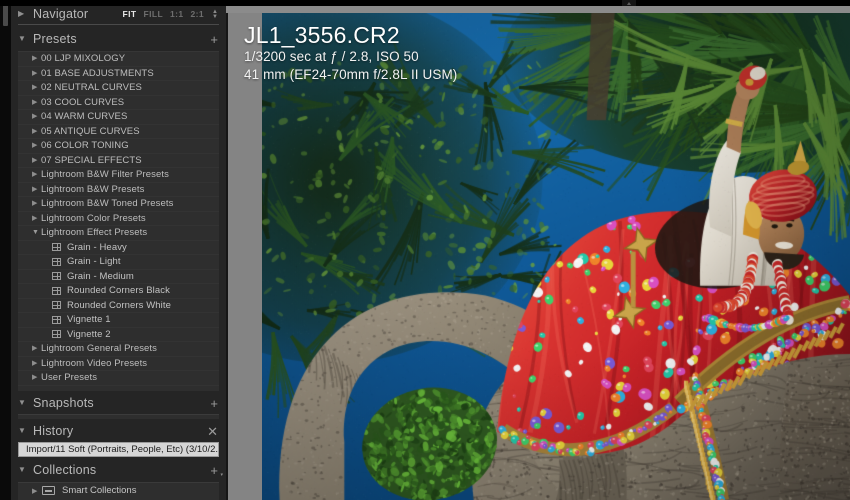 This screenshot has width=850, height=500. I want to click on add-collection-button: +, so click(216, 471).